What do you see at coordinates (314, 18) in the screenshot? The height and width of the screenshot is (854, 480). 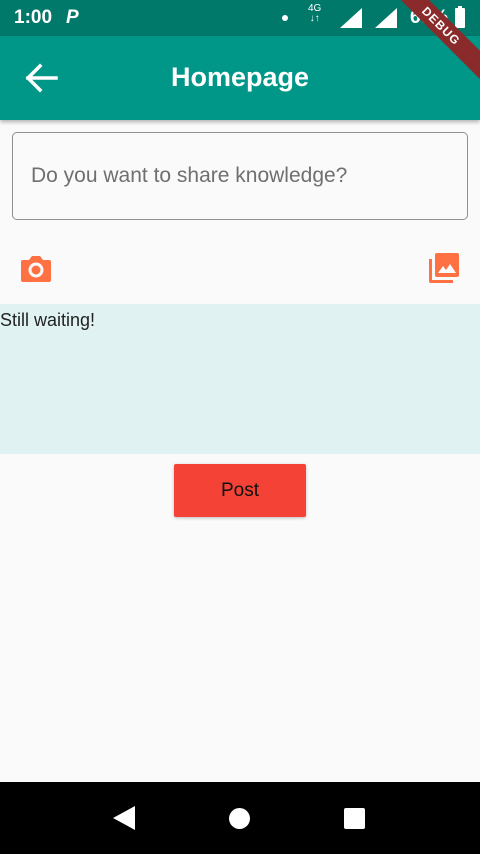 I see `data-activity-arrows: ↓↑` at bounding box center [314, 18].